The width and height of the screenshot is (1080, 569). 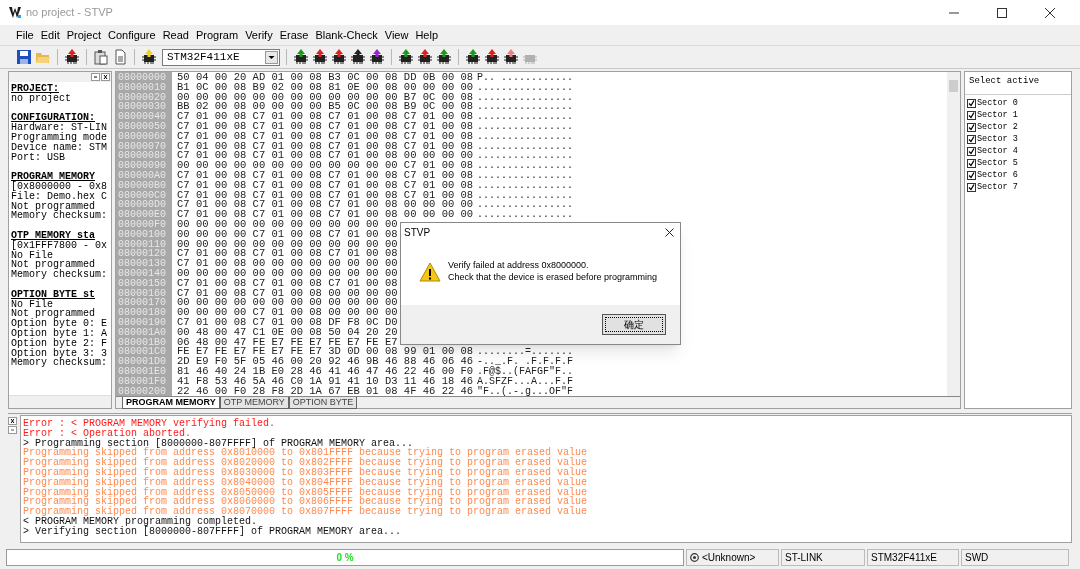 I want to click on hex-bytes: C7 01 00 08 C7 01 00 08 C7 01 00 08 00 00 00 00, so click(x=325, y=205).